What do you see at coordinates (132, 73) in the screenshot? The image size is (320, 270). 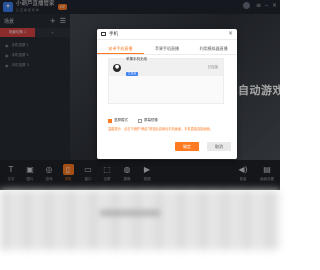 I see `status-badge: 已连接` at bounding box center [132, 73].